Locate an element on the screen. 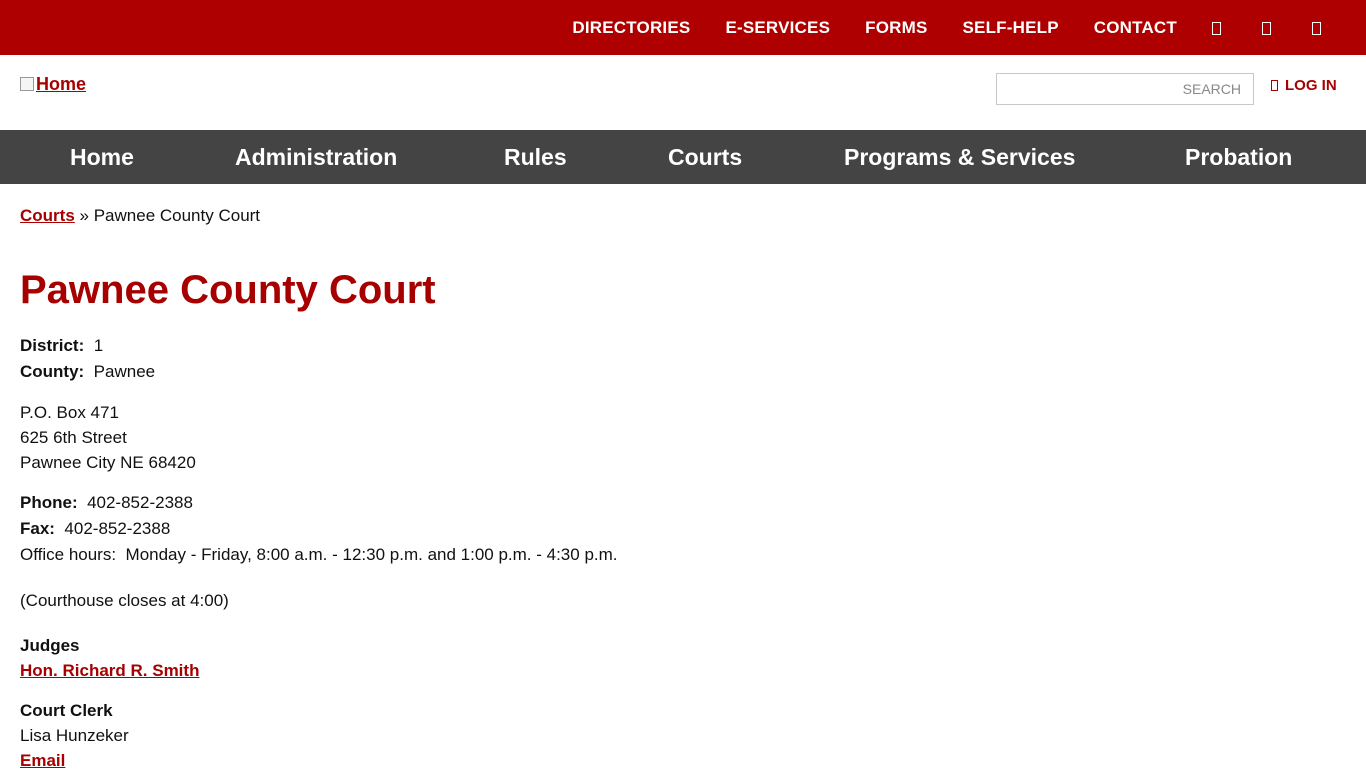  login-link: LOG IN is located at coordinates (1304, 85).